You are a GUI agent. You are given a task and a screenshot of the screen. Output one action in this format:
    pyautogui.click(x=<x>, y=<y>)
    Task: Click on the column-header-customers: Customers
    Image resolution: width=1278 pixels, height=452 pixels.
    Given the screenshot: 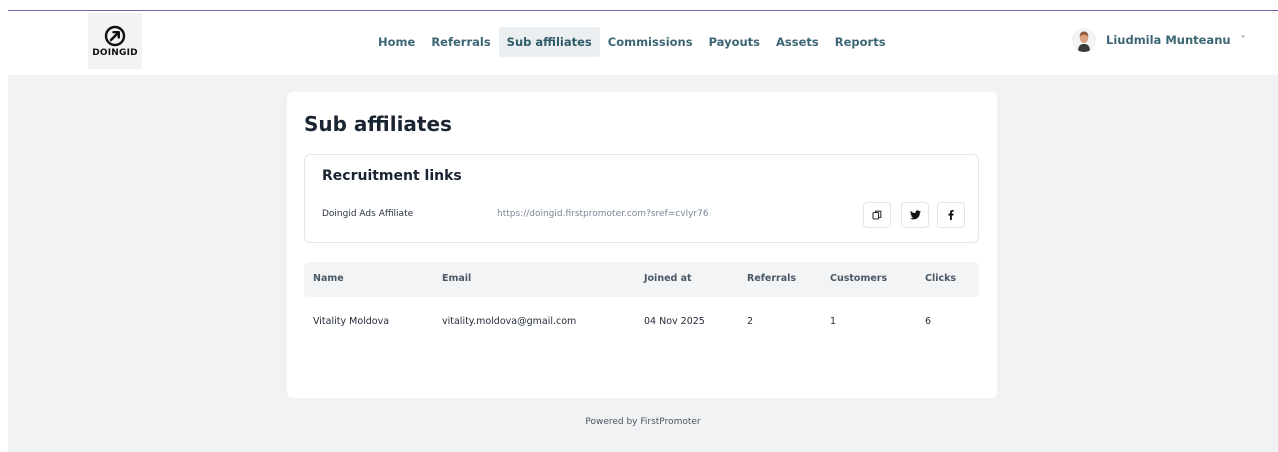 What is the action you would take?
    pyautogui.click(x=859, y=278)
    